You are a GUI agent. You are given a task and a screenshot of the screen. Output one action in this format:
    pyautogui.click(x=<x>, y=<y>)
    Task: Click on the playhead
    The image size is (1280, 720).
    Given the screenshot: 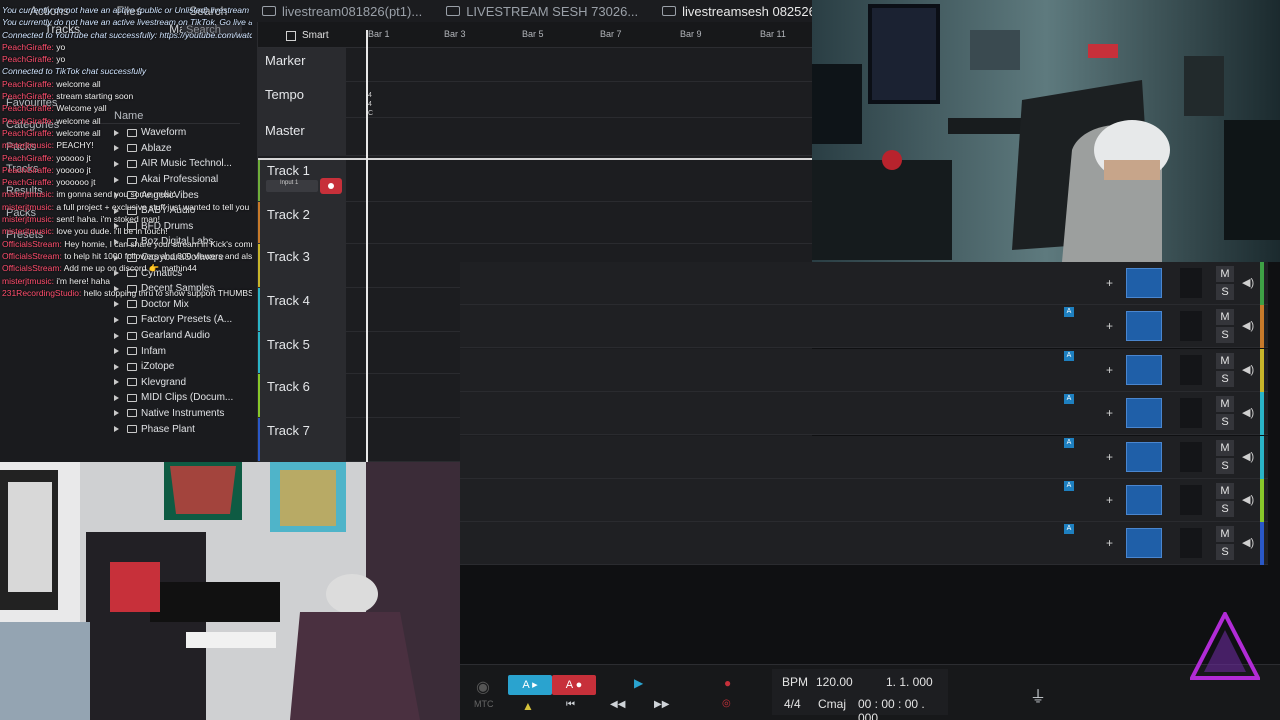 What is the action you would take?
    pyautogui.click(x=367, y=246)
    